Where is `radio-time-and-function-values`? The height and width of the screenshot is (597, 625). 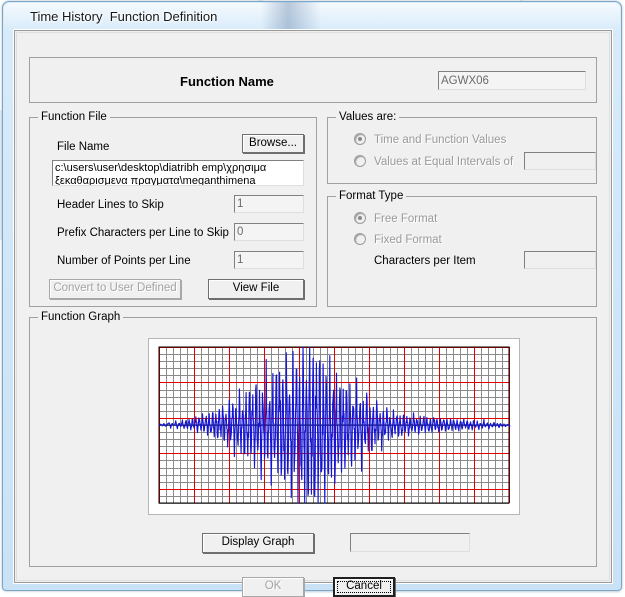 radio-time-and-function-values is located at coordinates (360, 139).